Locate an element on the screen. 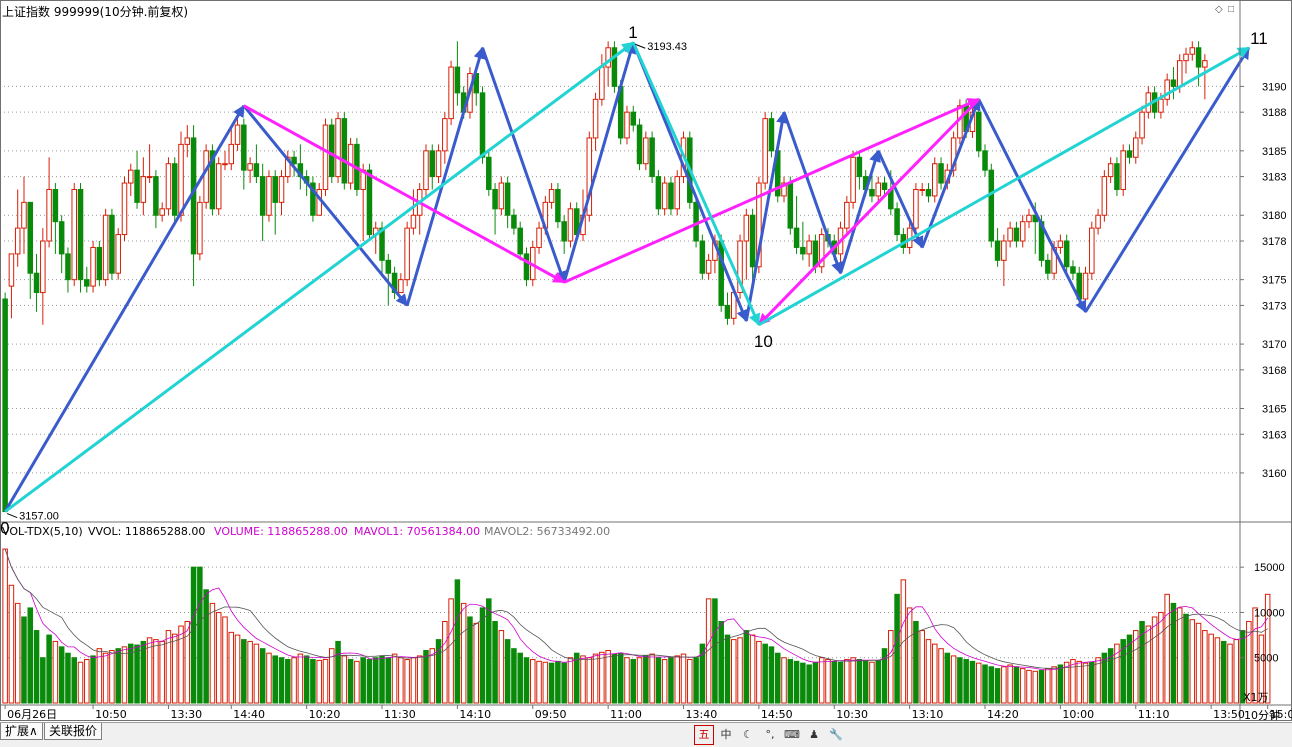 This screenshot has width=1292, height=747. wrench-icon: 🔧 is located at coordinates (836, 735).